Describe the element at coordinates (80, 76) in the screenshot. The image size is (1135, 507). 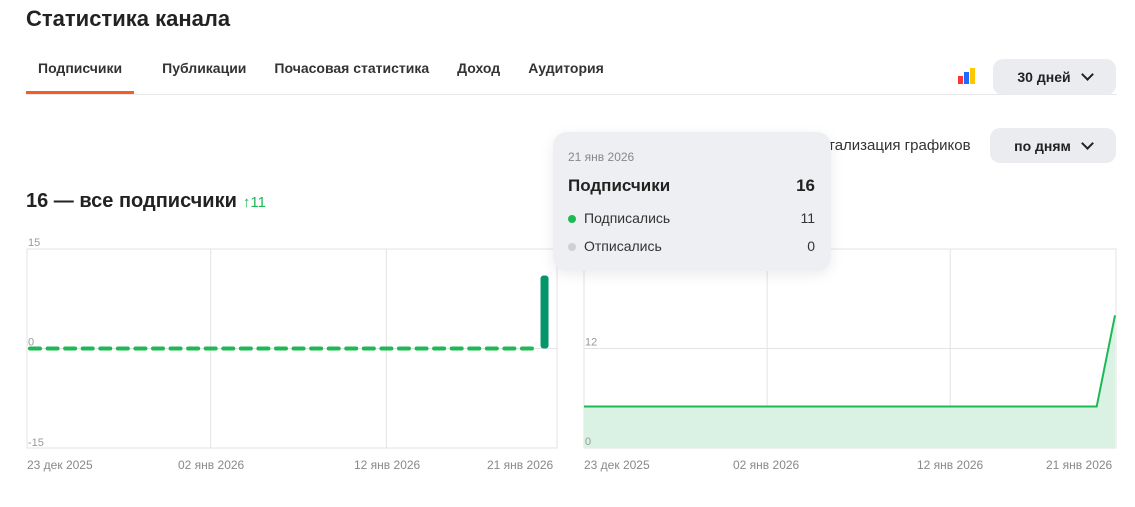
I see `tab-subscribers: Подписчики` at that location.